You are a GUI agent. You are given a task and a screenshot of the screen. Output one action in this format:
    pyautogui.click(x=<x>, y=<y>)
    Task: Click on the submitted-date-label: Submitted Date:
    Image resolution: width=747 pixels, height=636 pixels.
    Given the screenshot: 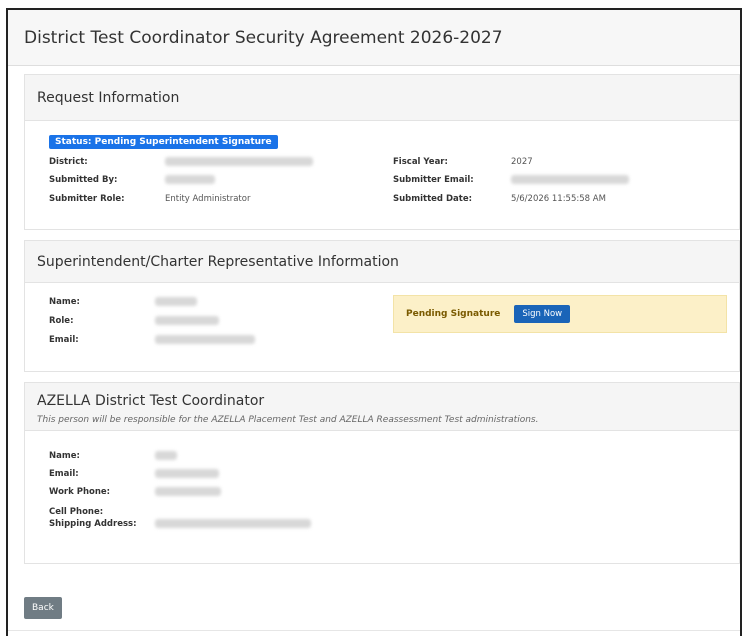 What is the action you would take?
    pyautogui.click(x=432, y=199)
    